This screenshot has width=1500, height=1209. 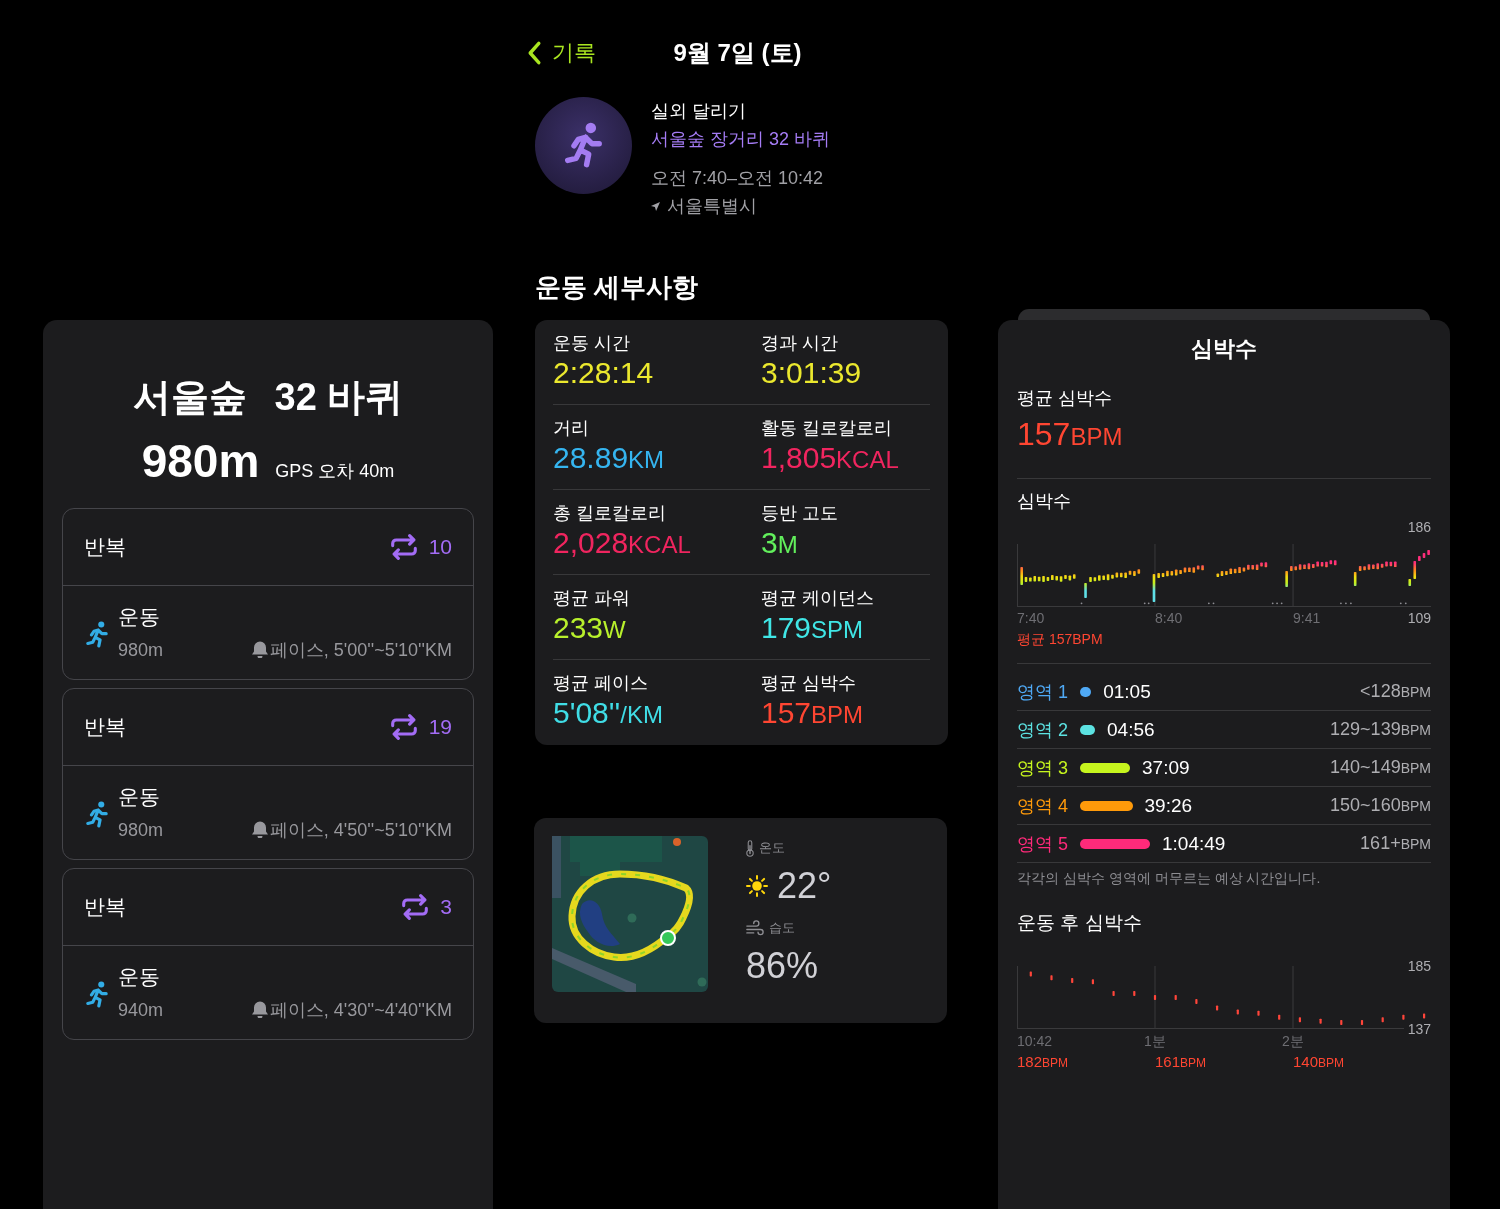 What do you see at coordinates (1031, 618) in the screenshot?
I see `axis-label: 7:40` at bounding box center [1031, 618].